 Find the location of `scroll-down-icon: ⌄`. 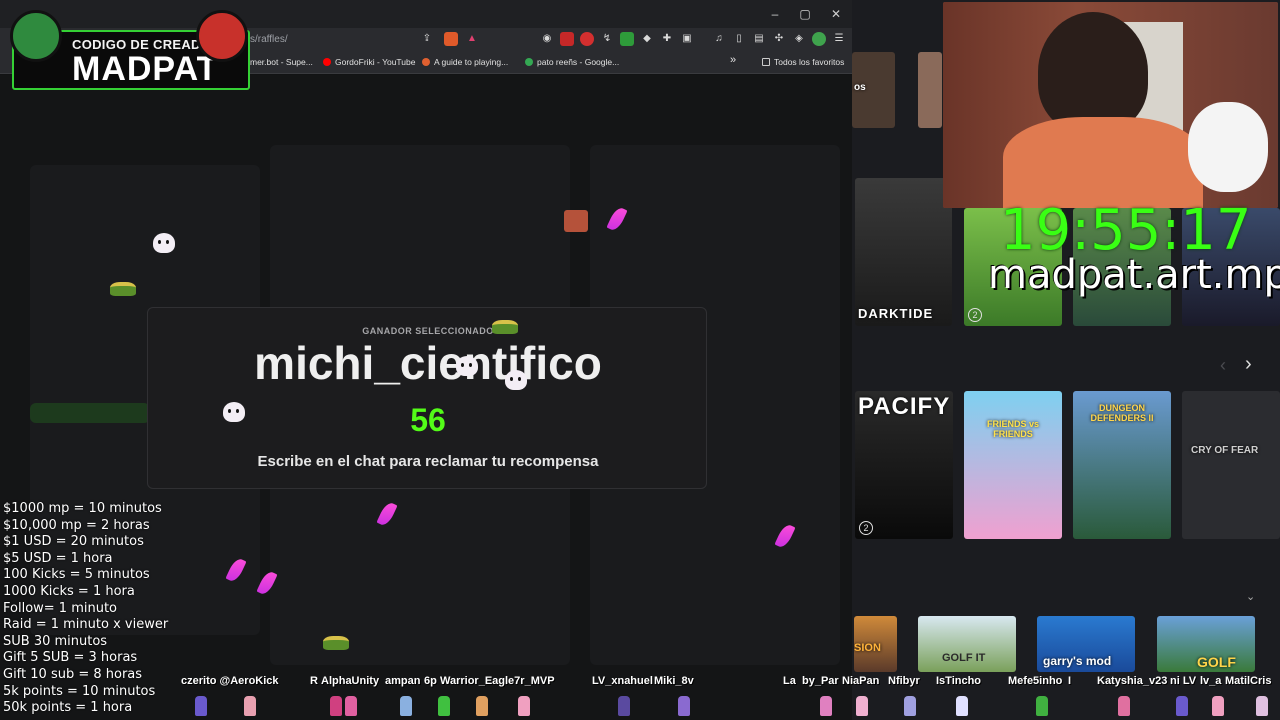

scroll-down-icon: ⌄ is located at coordinates (1250, 596).